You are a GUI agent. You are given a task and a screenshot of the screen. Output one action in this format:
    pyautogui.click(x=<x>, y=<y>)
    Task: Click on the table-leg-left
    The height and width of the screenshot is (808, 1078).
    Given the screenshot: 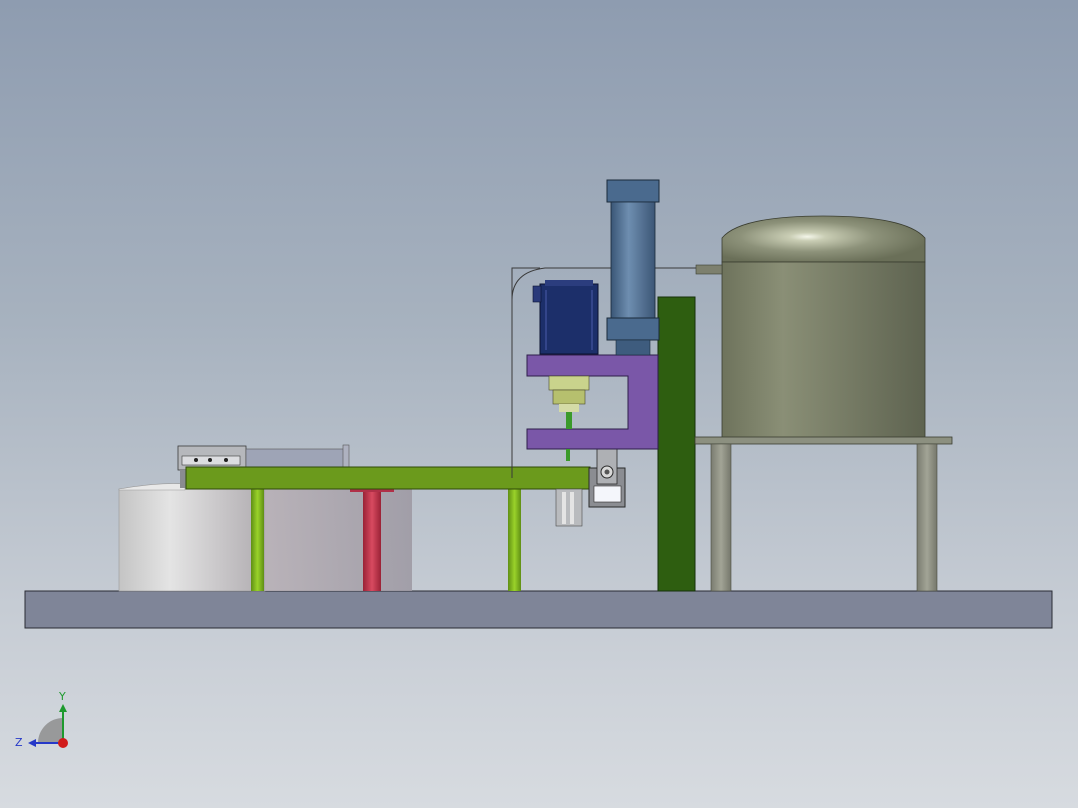 What is the action you would take?
    pyautogui.click(x=257, y=540)
    